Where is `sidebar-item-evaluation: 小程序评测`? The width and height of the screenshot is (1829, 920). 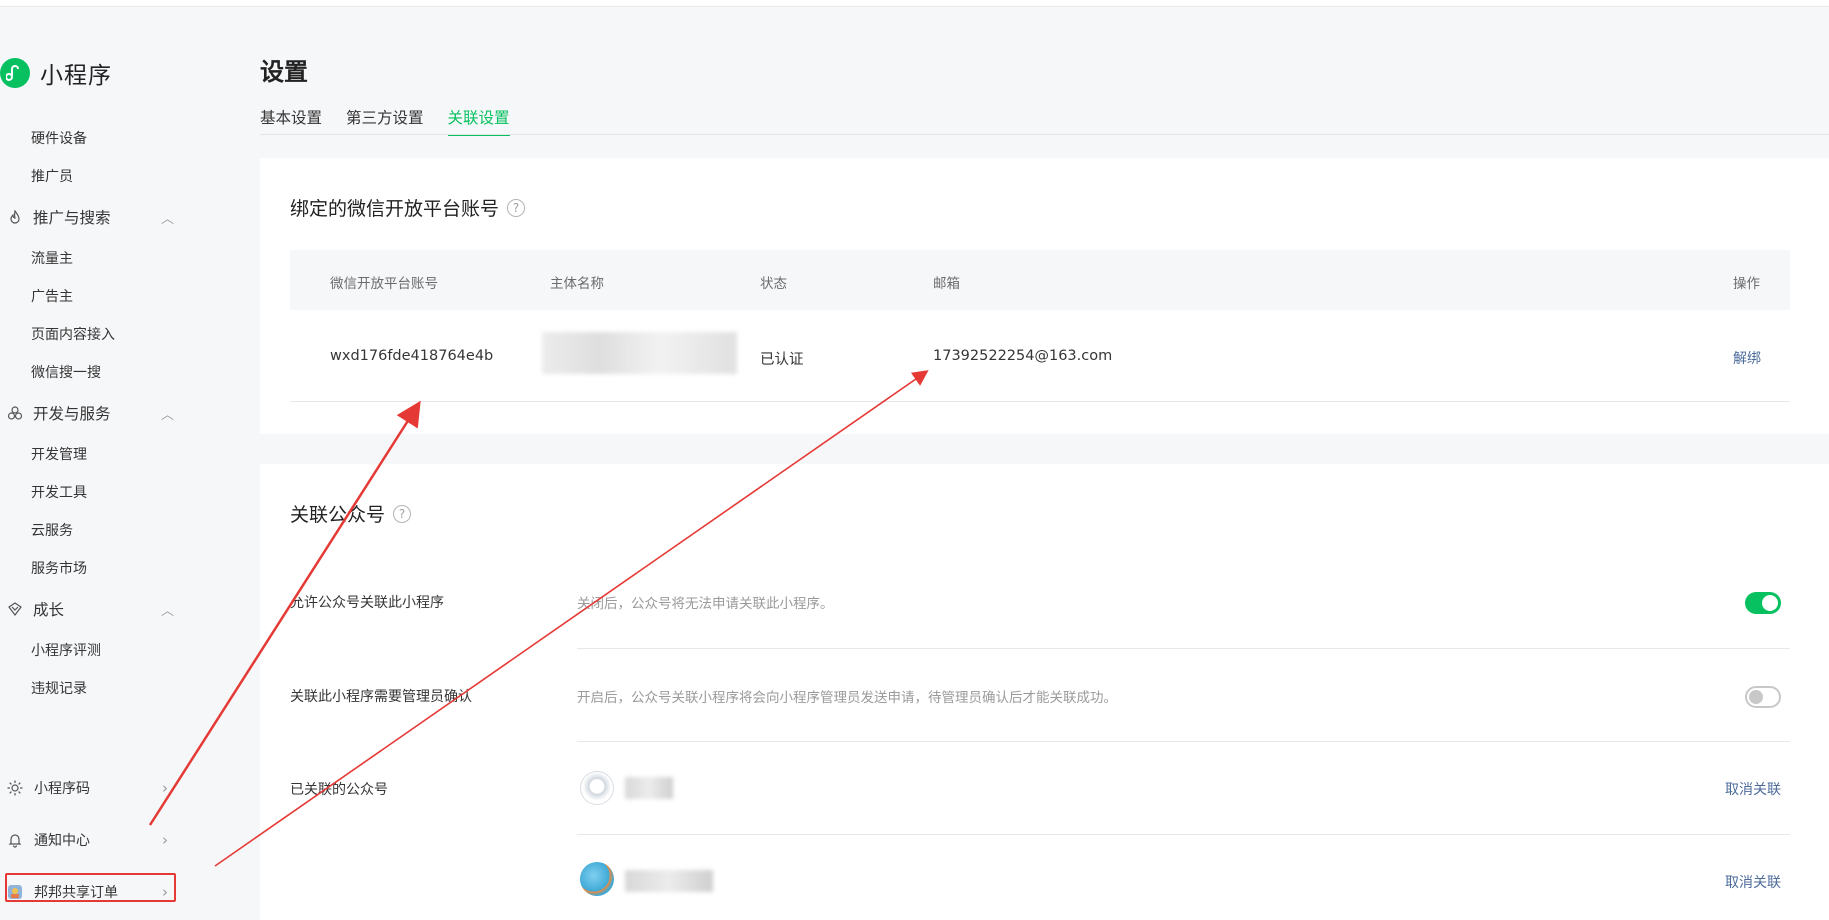 sidebar-item-evaluation: 小程序评测 is located at coordinates (66, 650).